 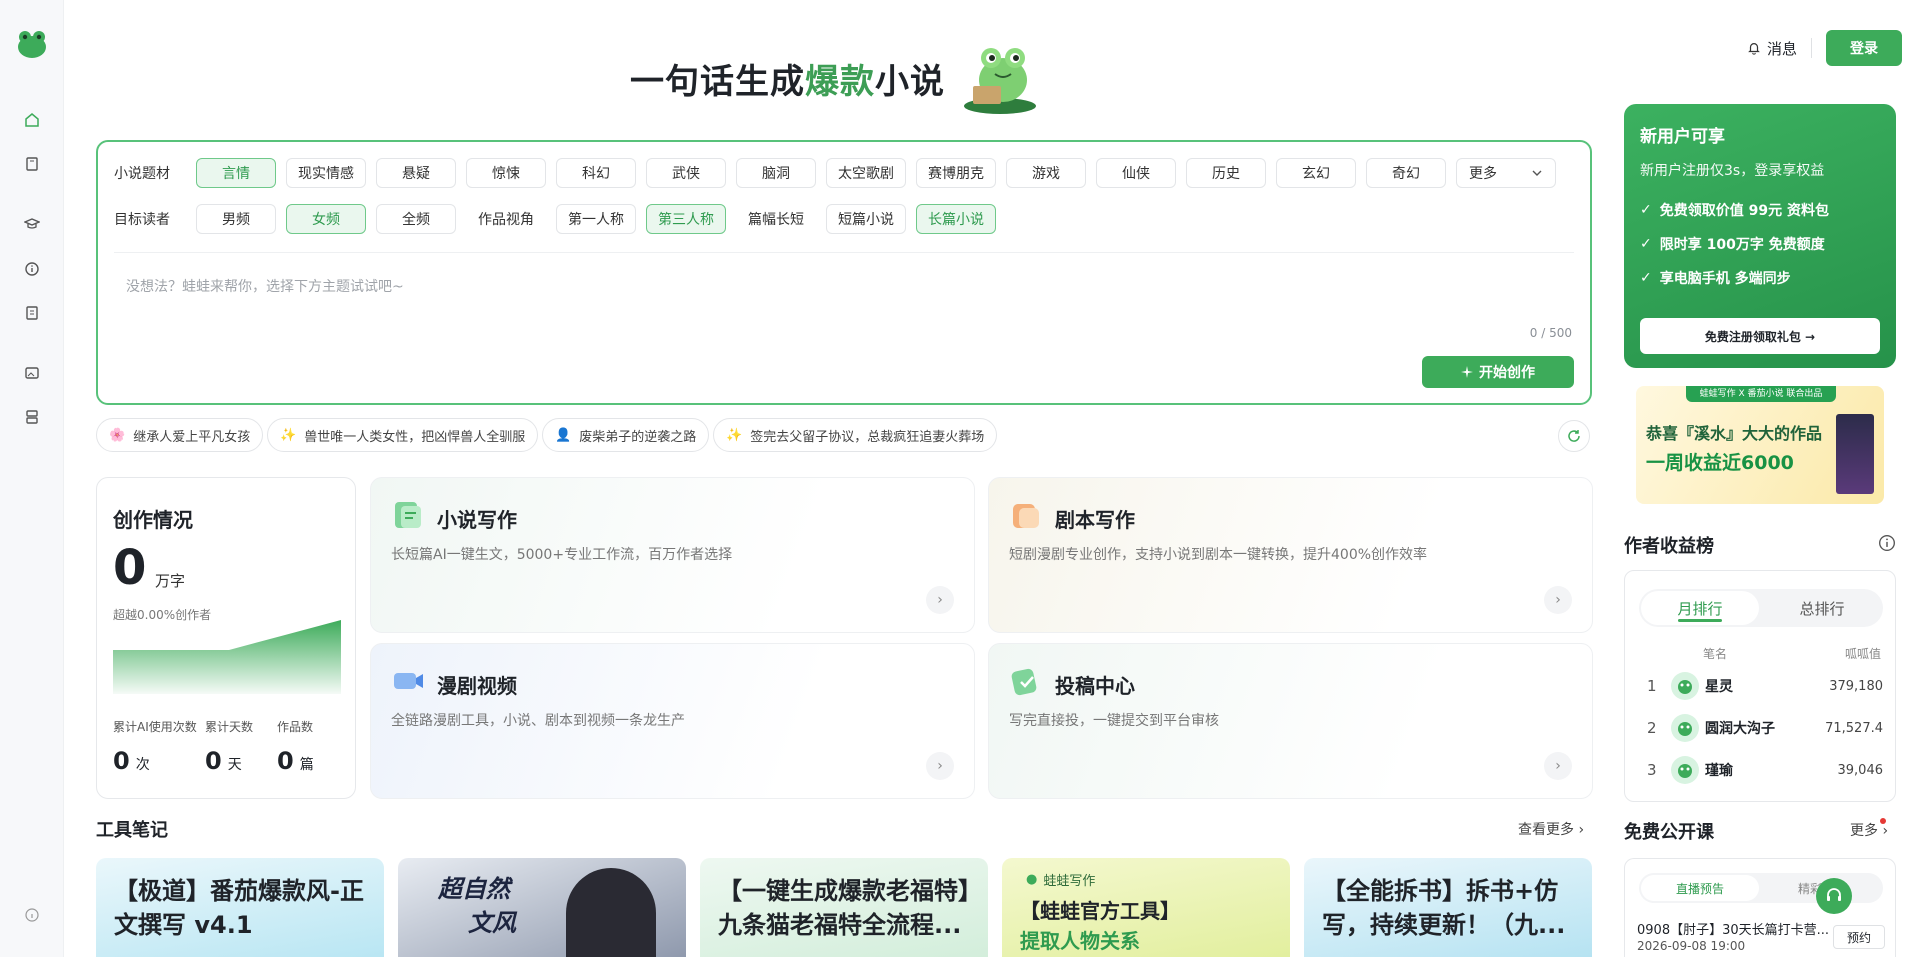 What do you see at coordinates (672, 555) in the screenshot?
I see `card-novel-writing: 小说写作 长短篇AI一键生文，5000+专业工作流，百万作者选择 ›` at bounding box center [672, 555].